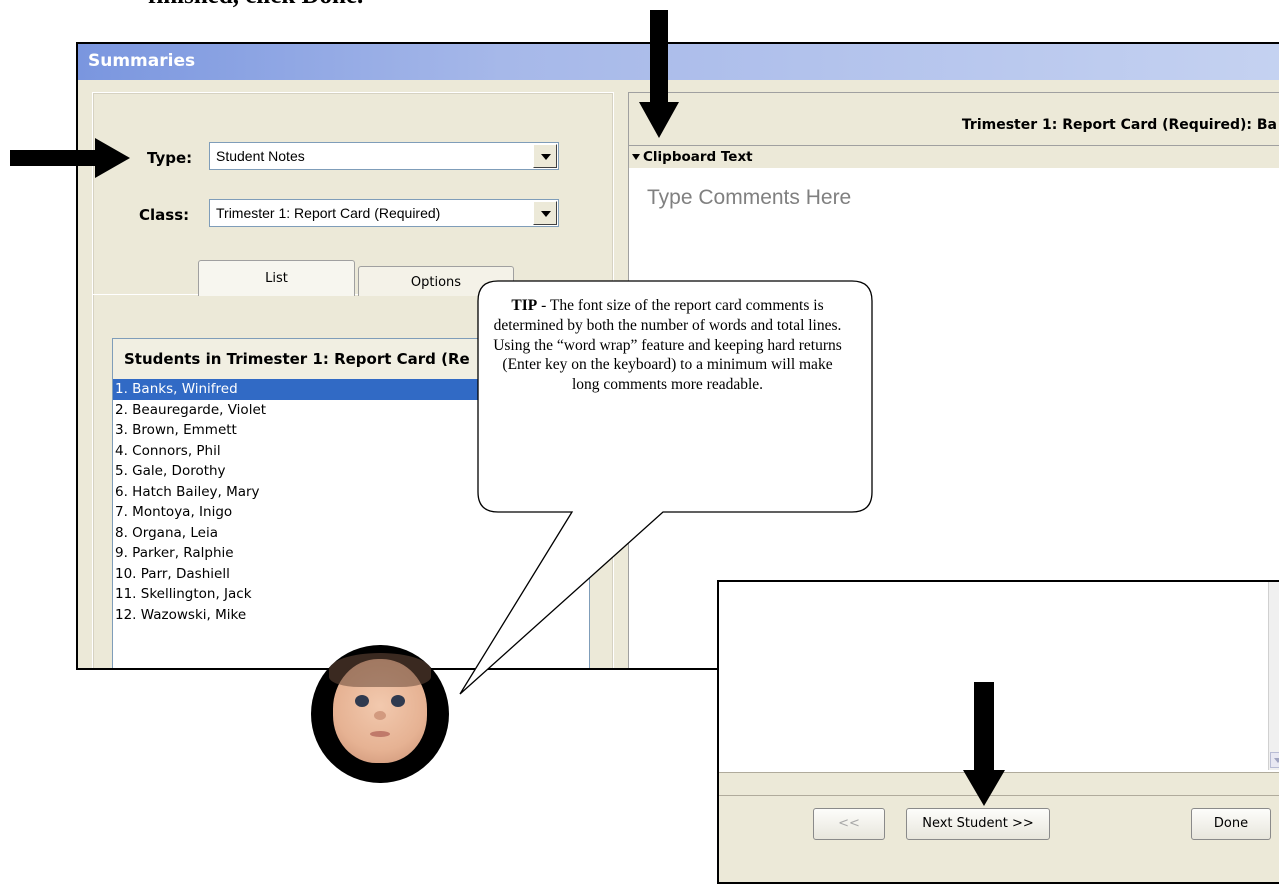 The width and height of the screenshot is (1279, 884). Describe the element at coordinates (362, 701) in the screenshot. I see `left-eye` at that location.